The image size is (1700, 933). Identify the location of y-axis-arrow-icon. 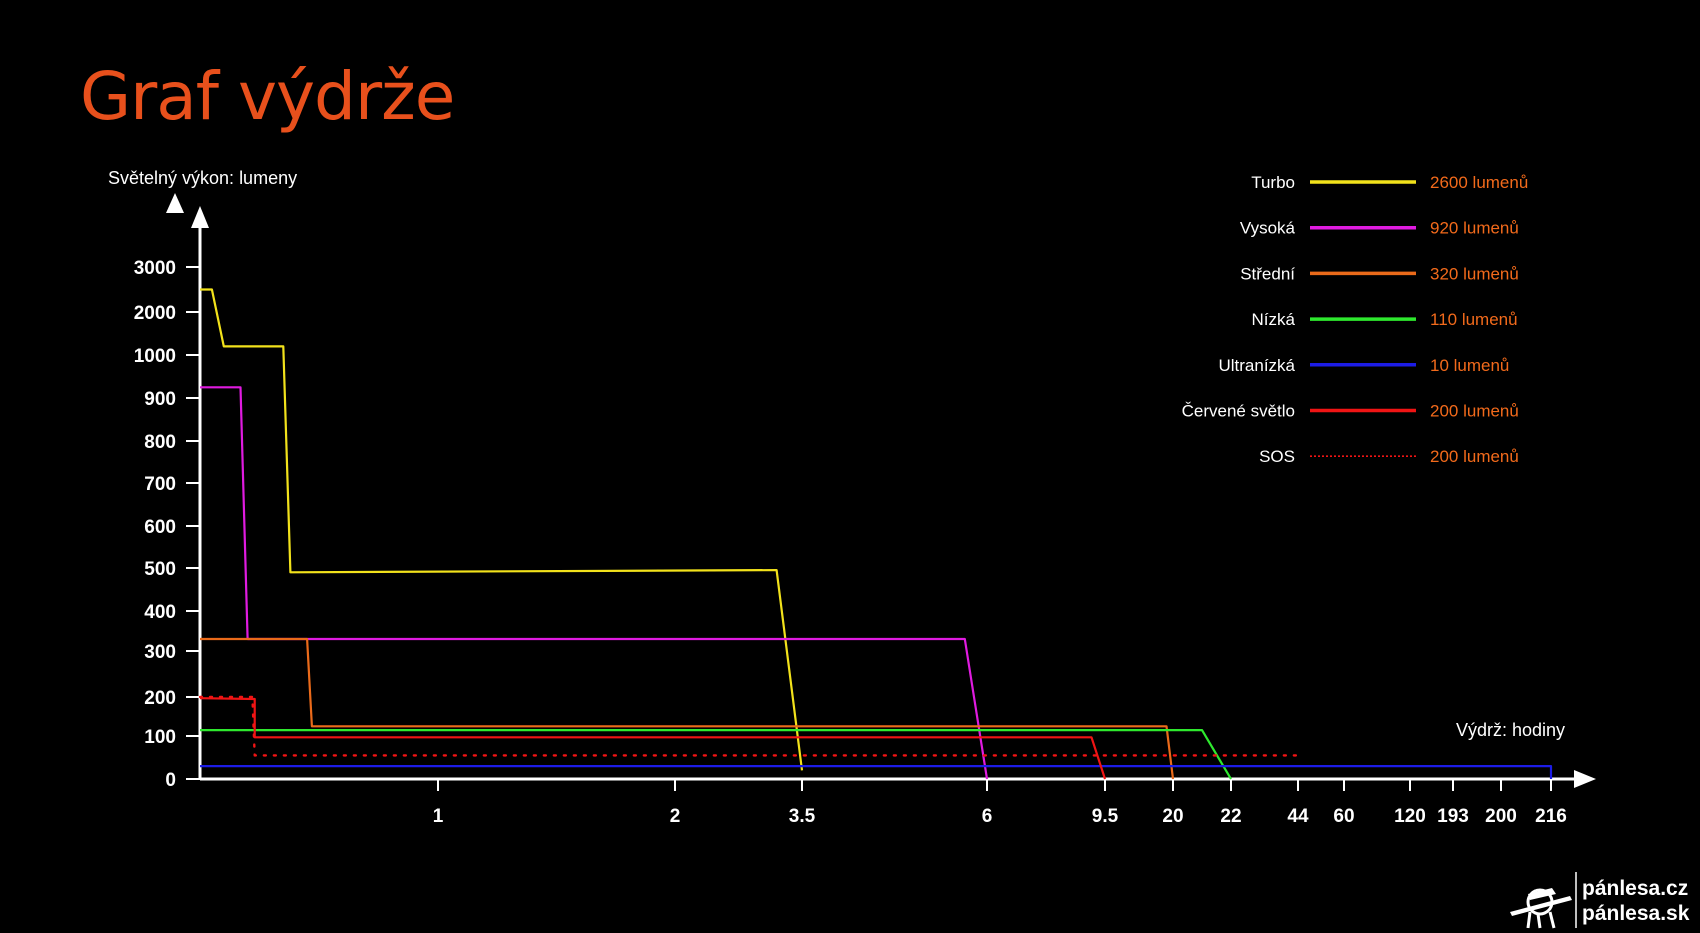
(200, 217).